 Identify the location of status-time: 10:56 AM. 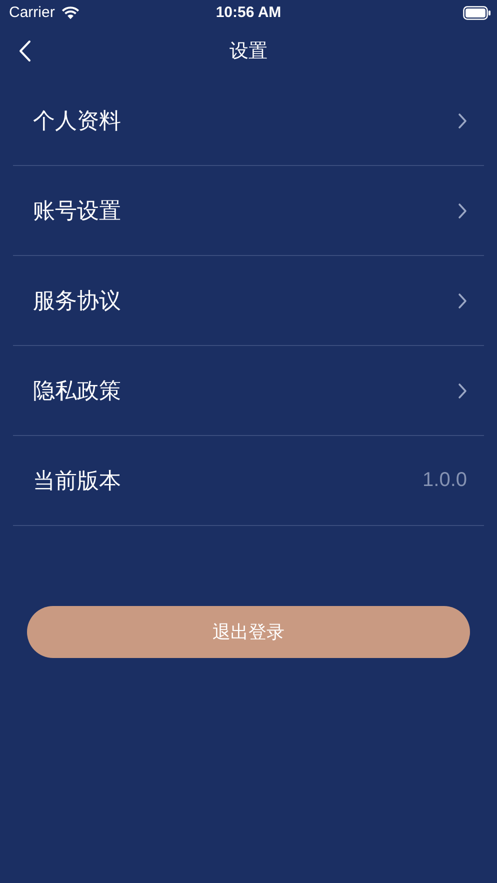
(248, 12).